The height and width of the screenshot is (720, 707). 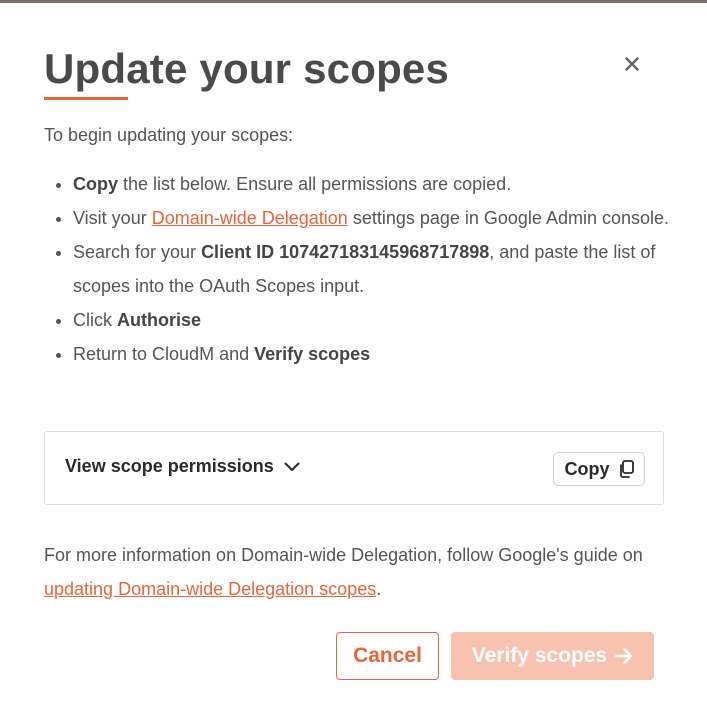 I want to click on close-icon, so click(x=632, y=64).